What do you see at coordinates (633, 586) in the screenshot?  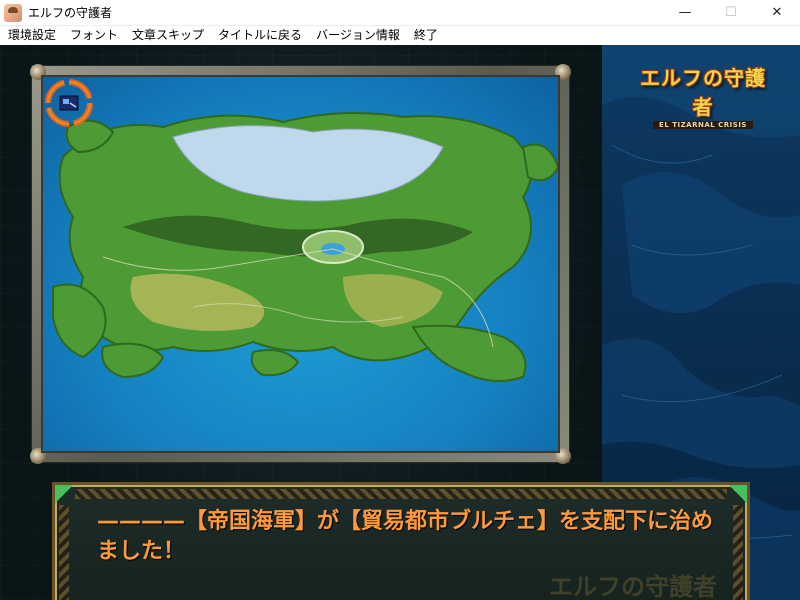 I see `message-watermark-logo: エルフの守護者` at bounding box center [633, 586].